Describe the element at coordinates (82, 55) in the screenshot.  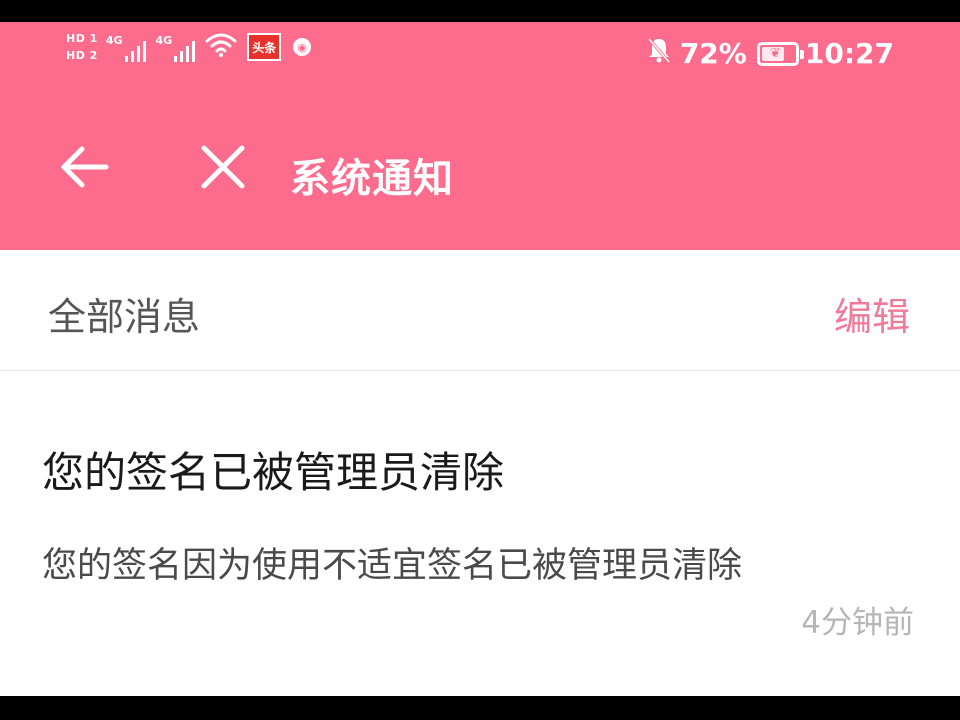
I see `sim2-indicator: HD 2` at that location.